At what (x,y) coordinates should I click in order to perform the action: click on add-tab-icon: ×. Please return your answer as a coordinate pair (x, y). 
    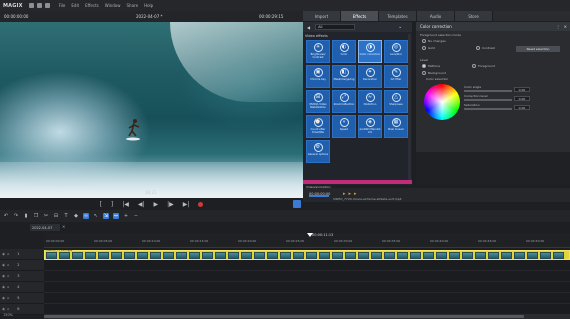
    Looking at the image, I should click on (63, 226).